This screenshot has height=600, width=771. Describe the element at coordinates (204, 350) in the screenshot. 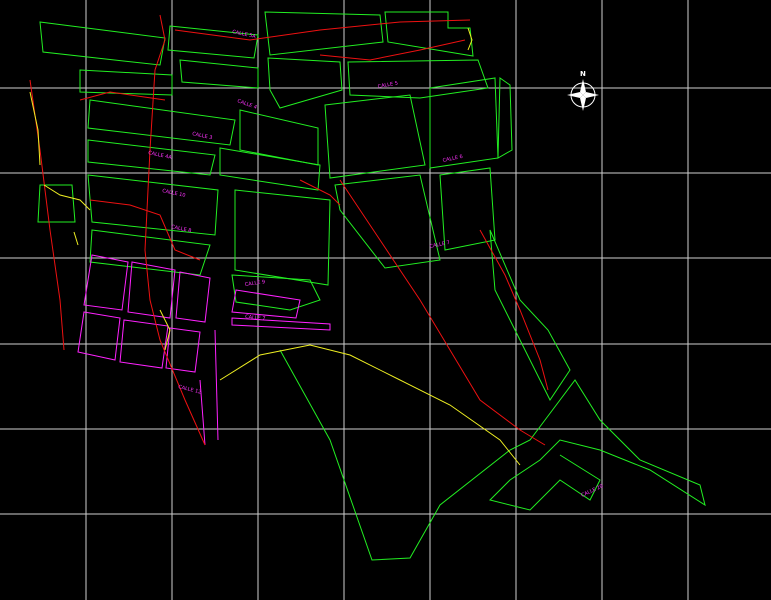

I see `city-blocks-south` at that location.